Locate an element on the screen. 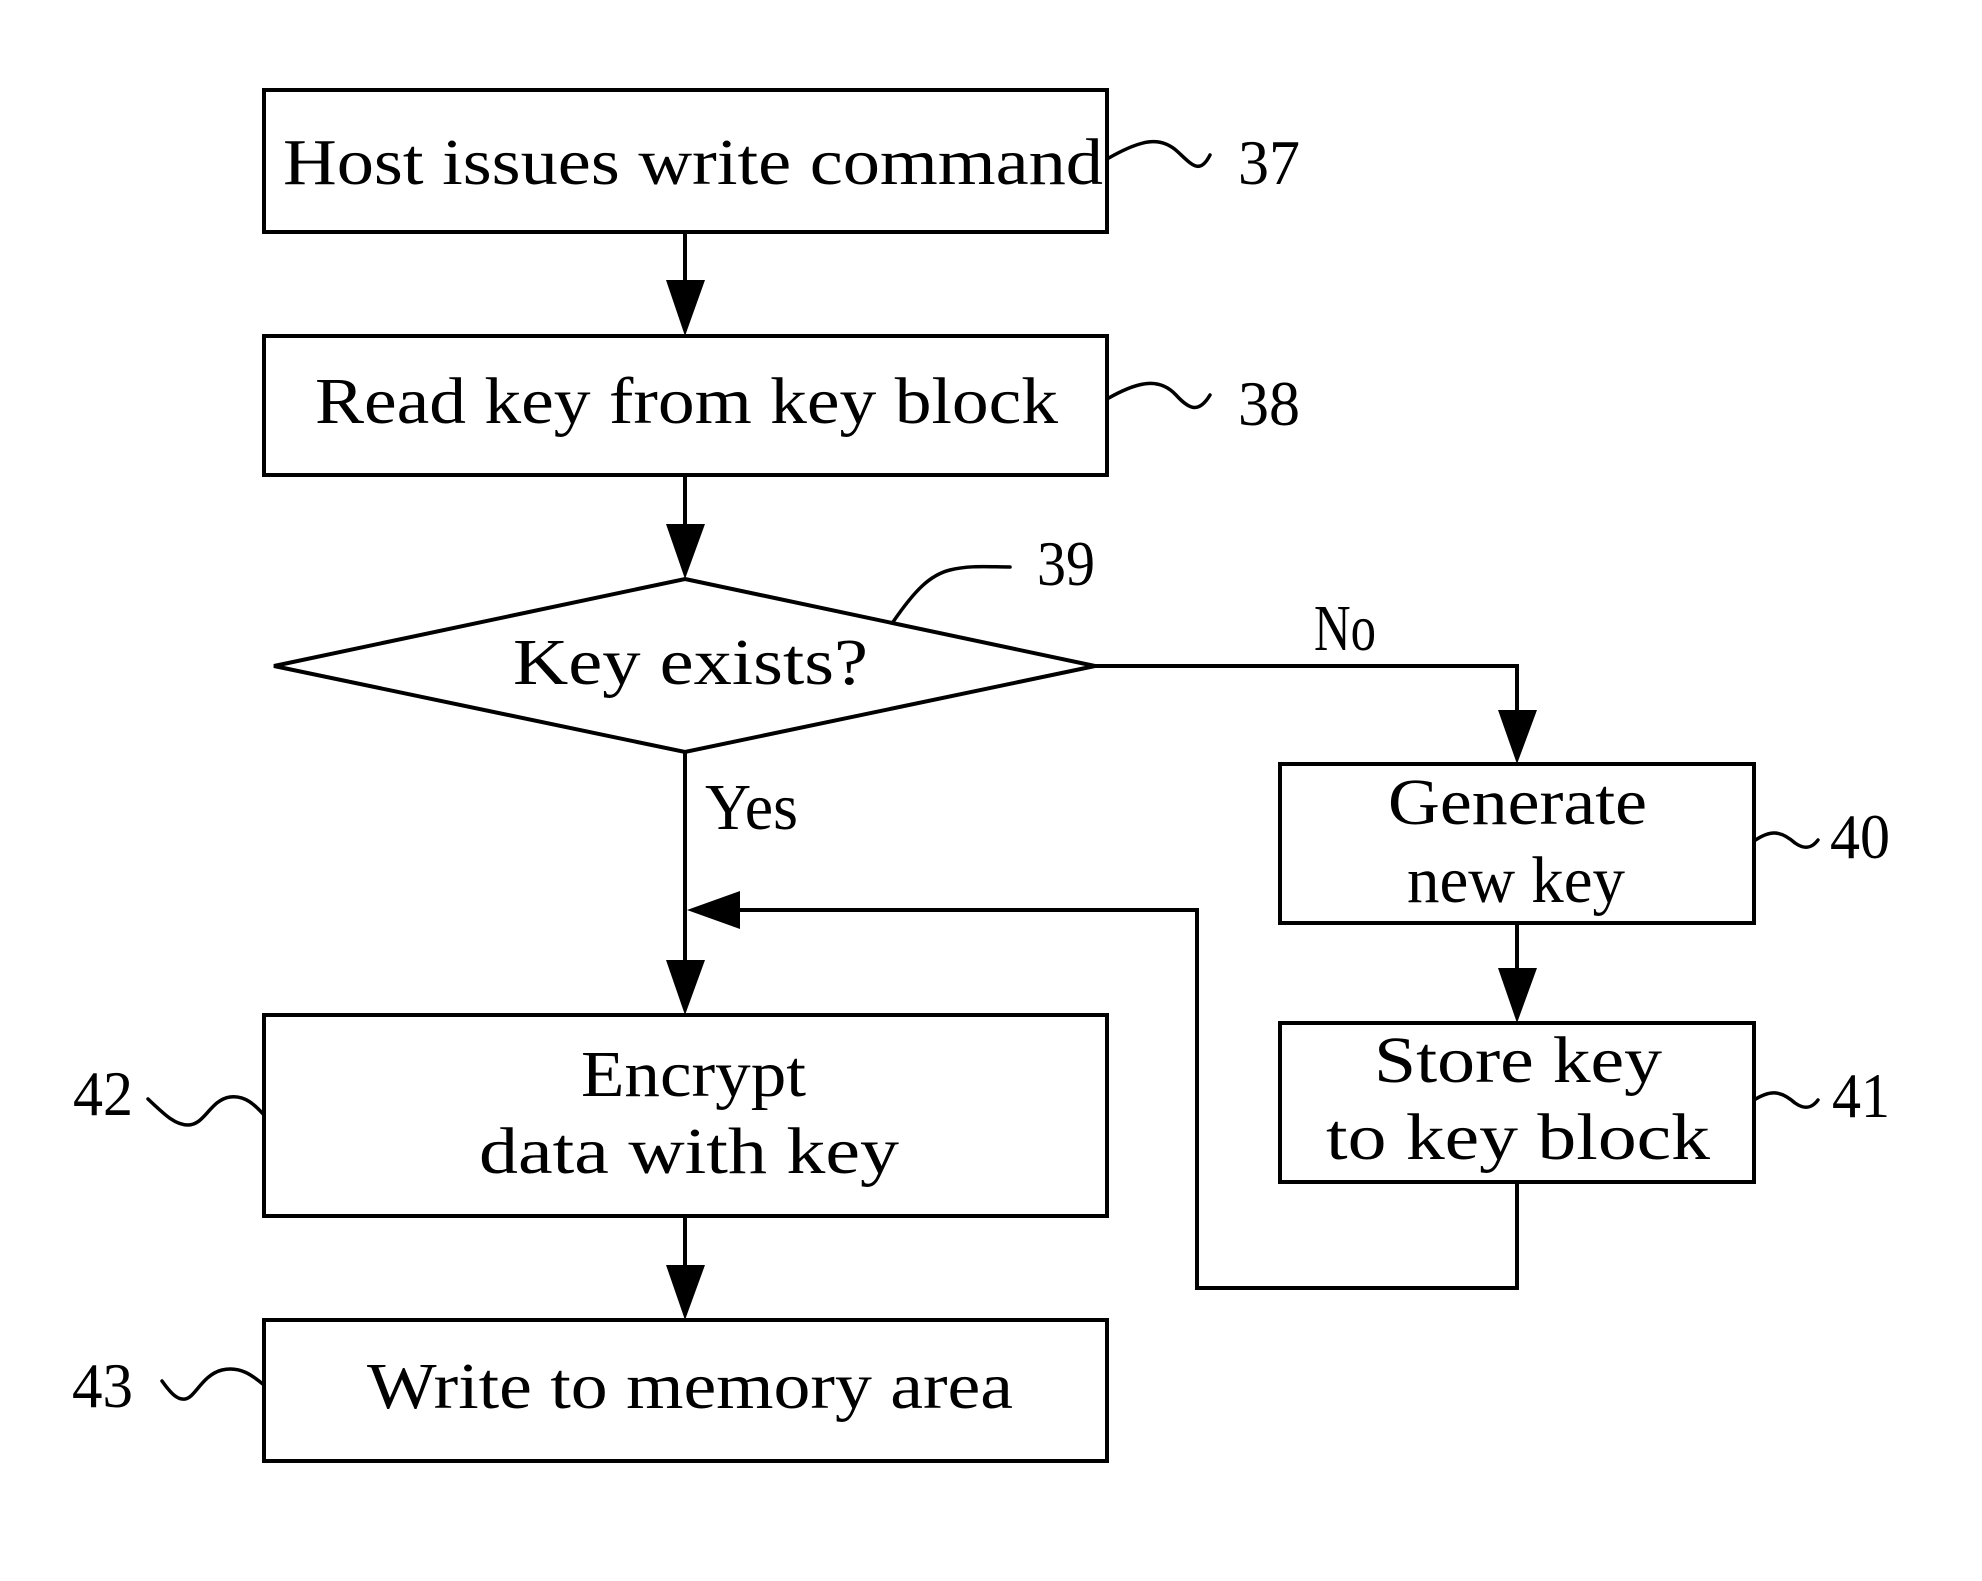  ref-numeral-40: 40 is located at coordinates (1860, 836).